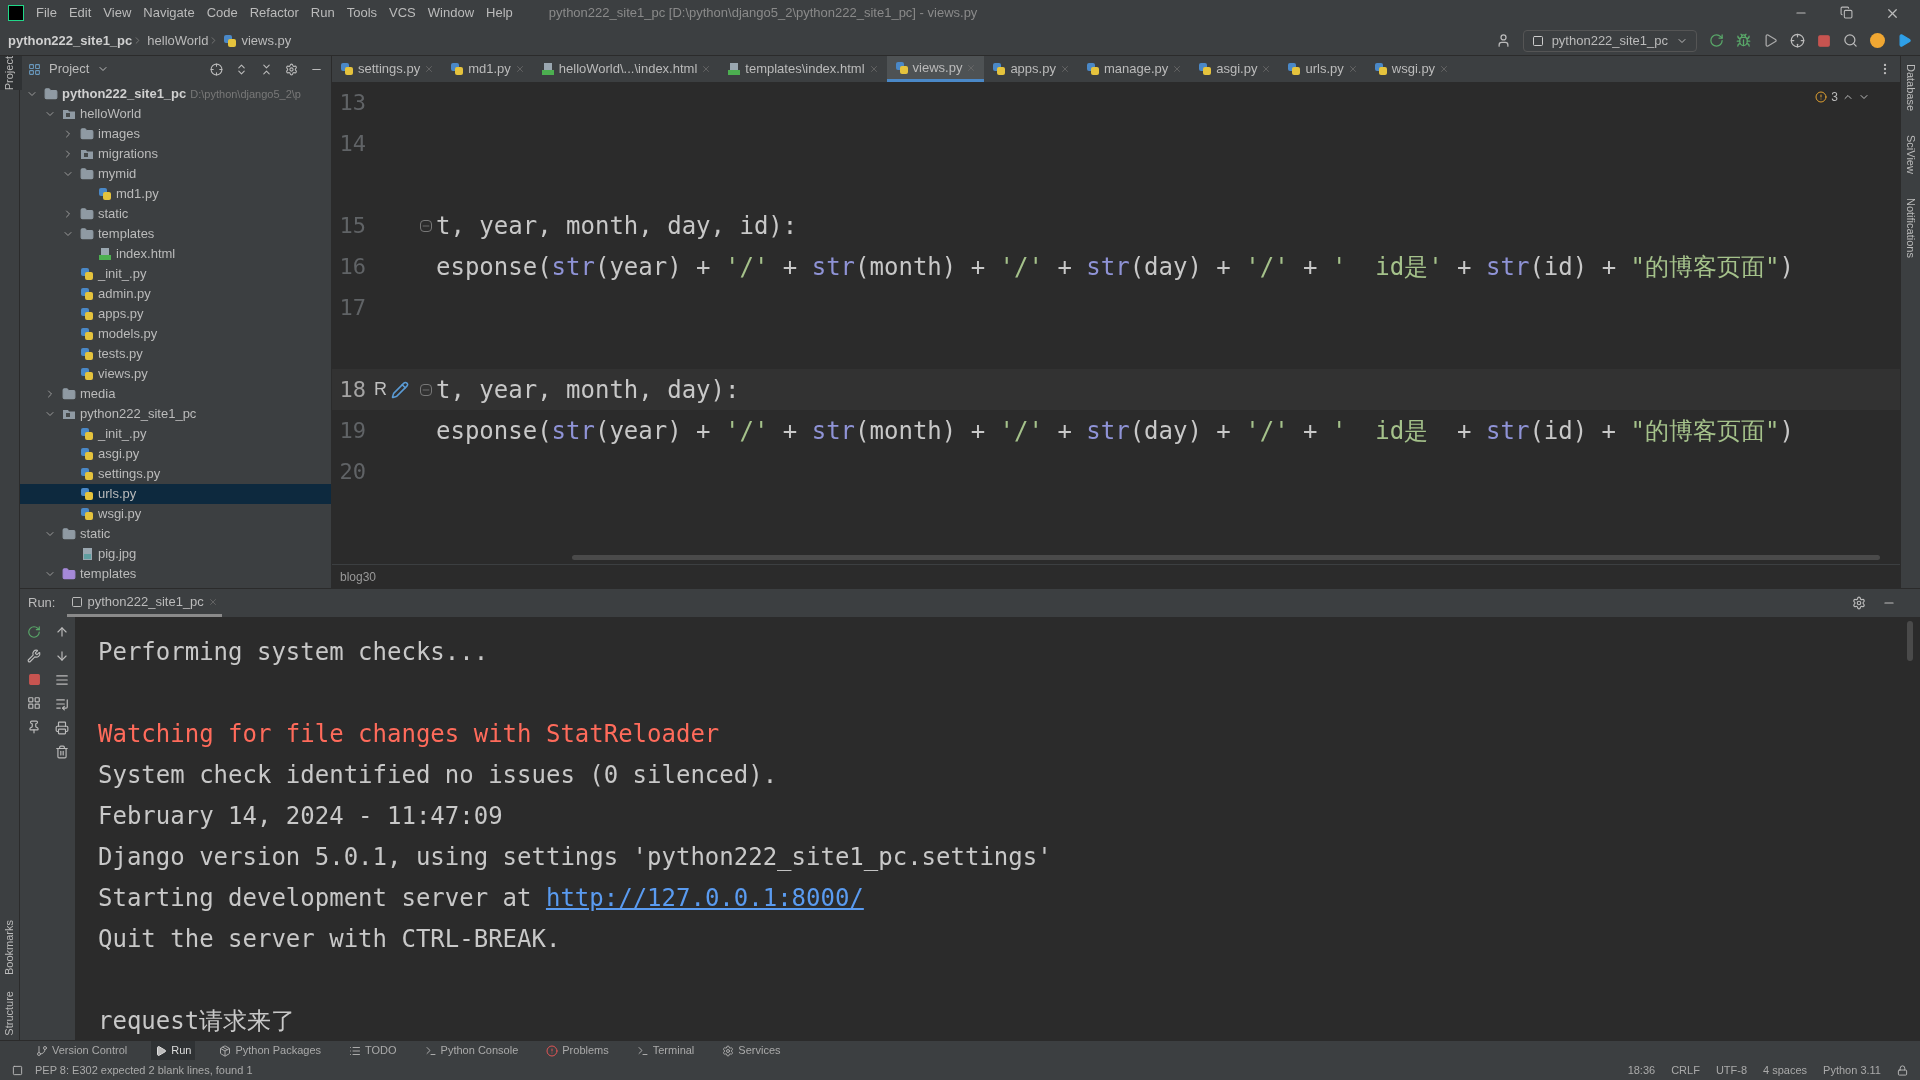 This screenshot has height=1080, width=1920. What do you see at coordinates (499, 13) in the screenshot?
I see `menu-item: Help` at bounding box center [499, 13].